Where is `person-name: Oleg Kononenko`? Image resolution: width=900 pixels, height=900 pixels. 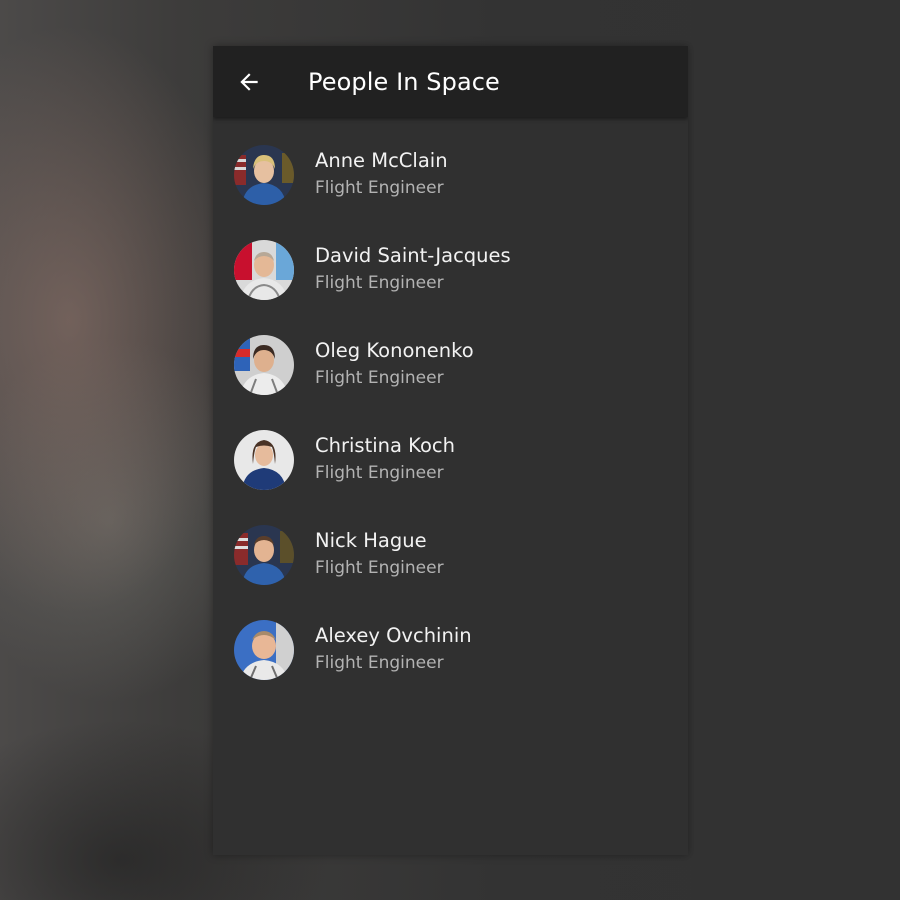 person-name: Oleg Kononenko is located at coordinates (394, 350).